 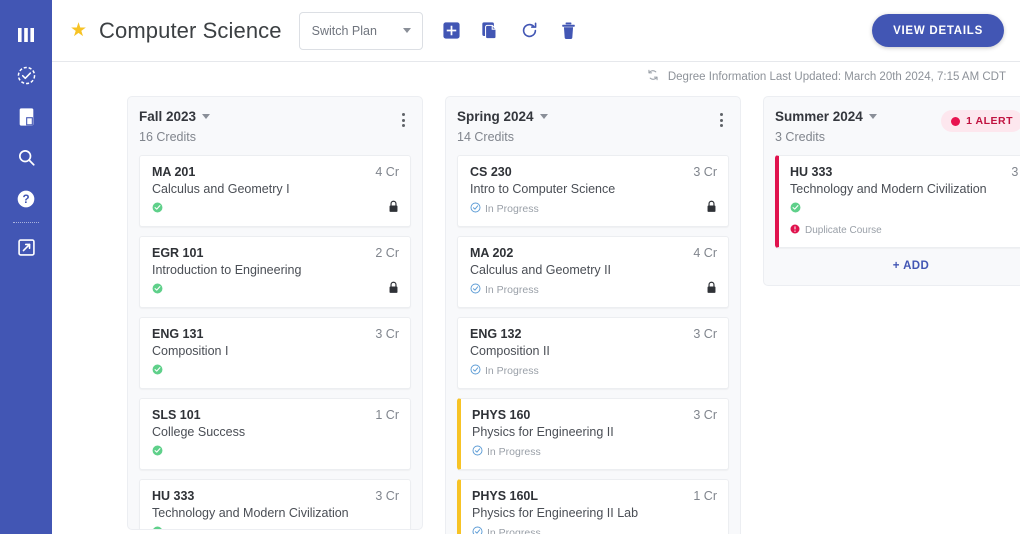 What do you see at coordinates (585, 116) in the screenshot?
I see `term-title-row: Spring 2024` at bounding box center [585, 116].